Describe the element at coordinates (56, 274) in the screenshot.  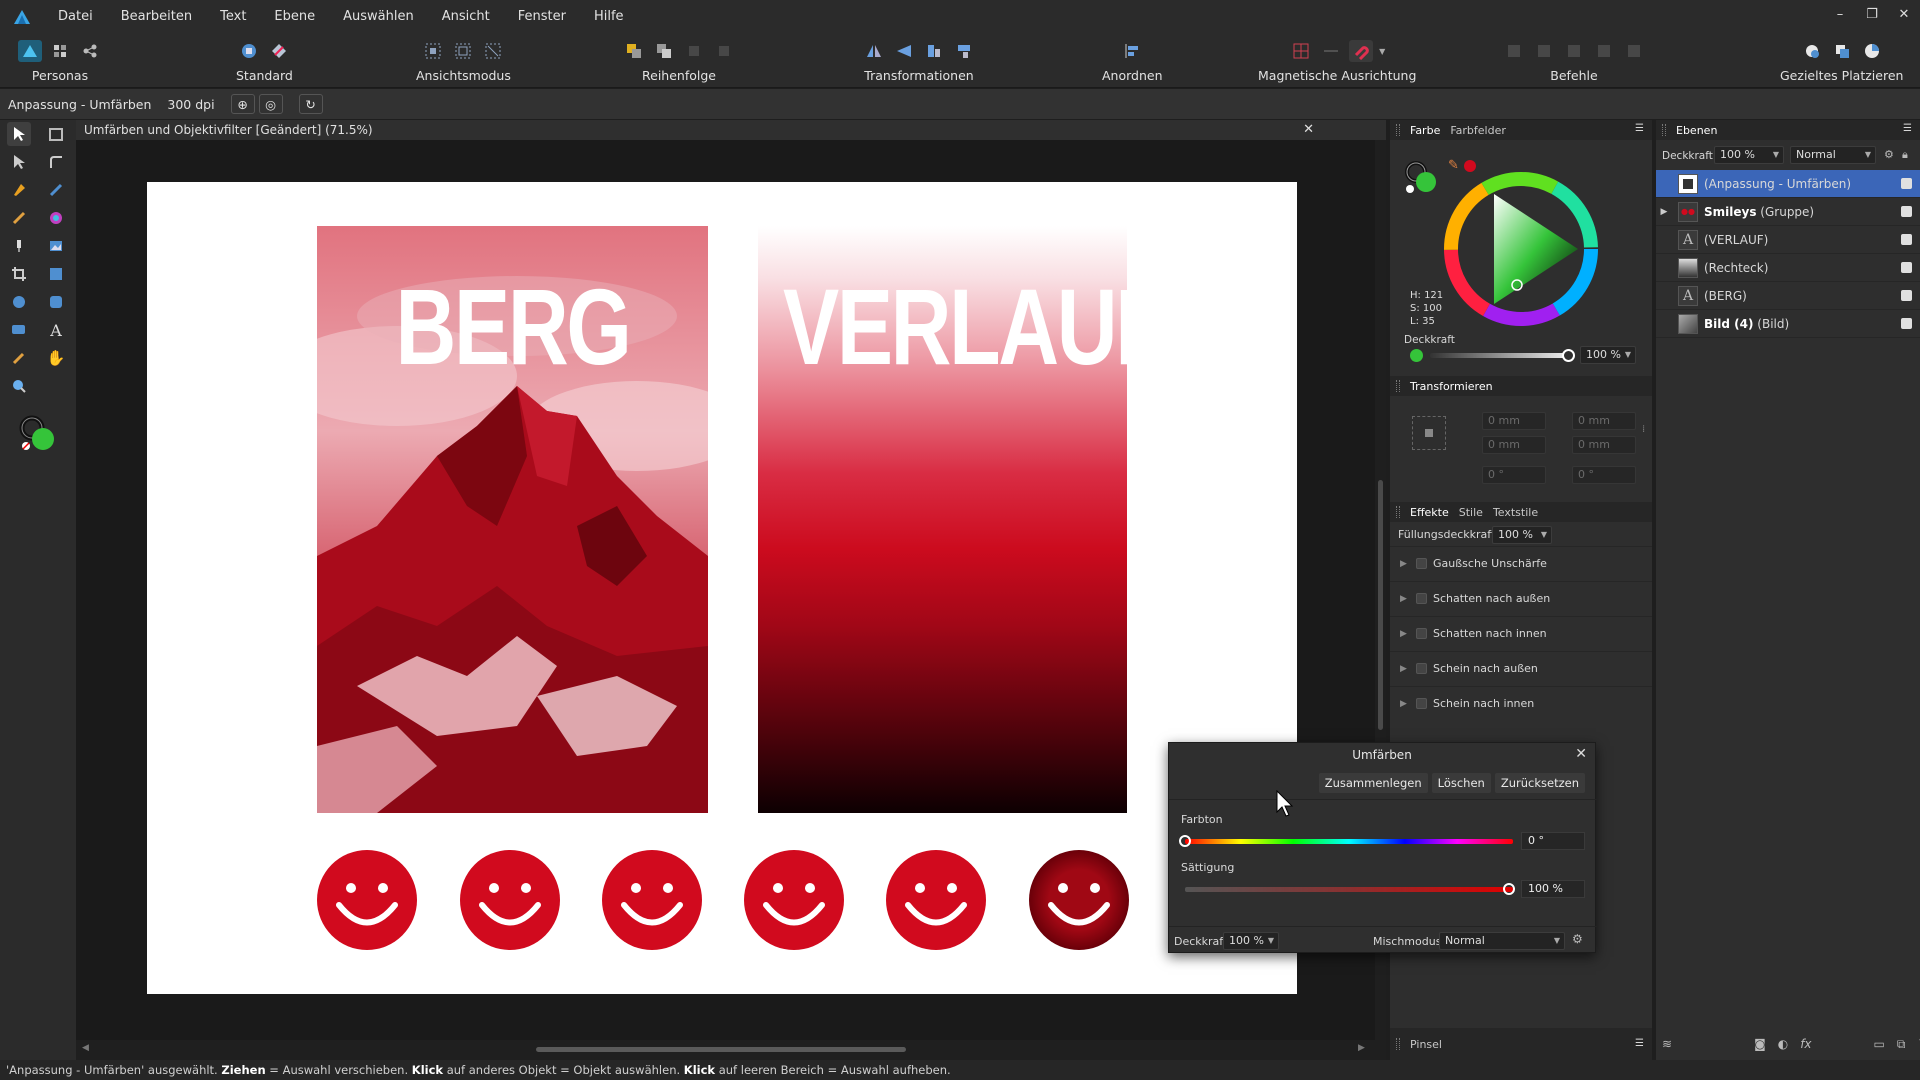
I see `vector-crop-tool-icon` at that location.